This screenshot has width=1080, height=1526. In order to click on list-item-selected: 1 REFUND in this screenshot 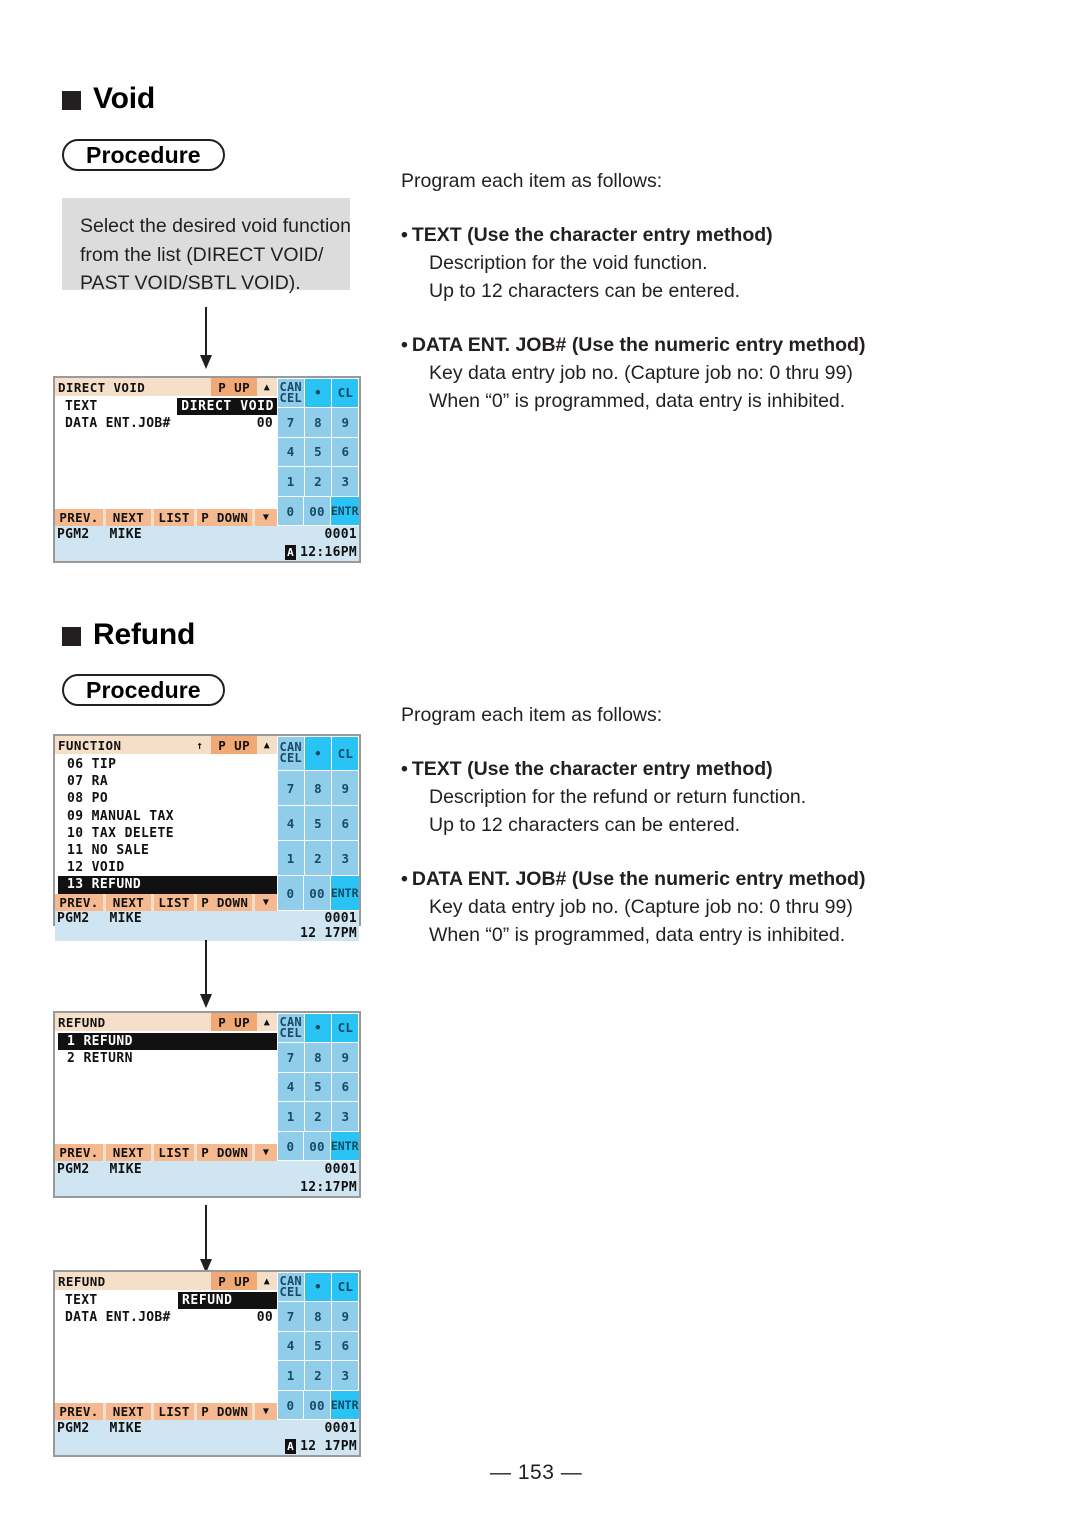, I will do `click(167, 1042)`.